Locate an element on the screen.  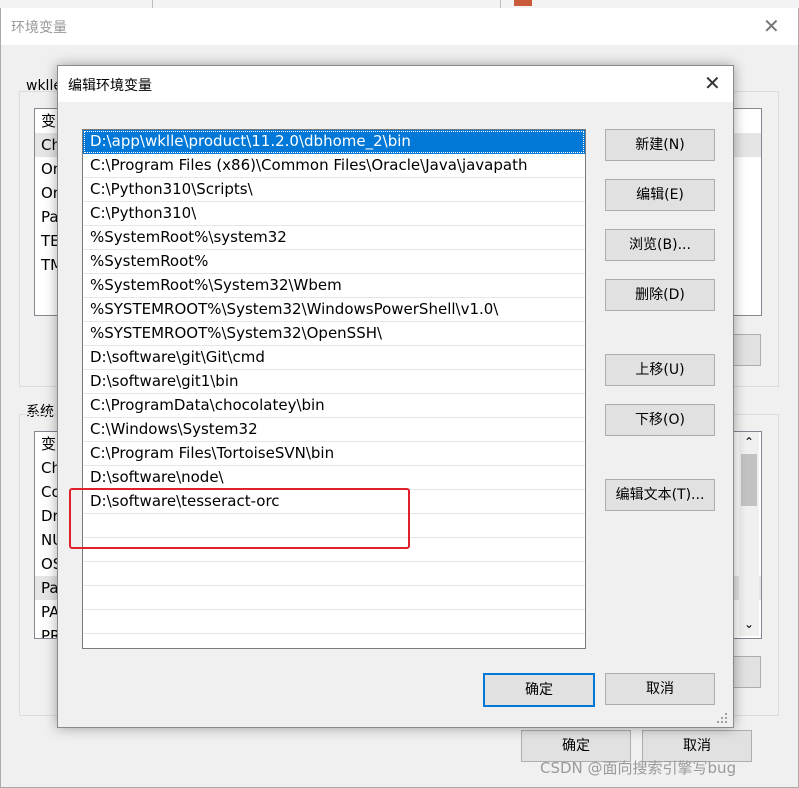
path-row: %SystemRoot%\System32\Wbem is located at coordinates (334, 286).